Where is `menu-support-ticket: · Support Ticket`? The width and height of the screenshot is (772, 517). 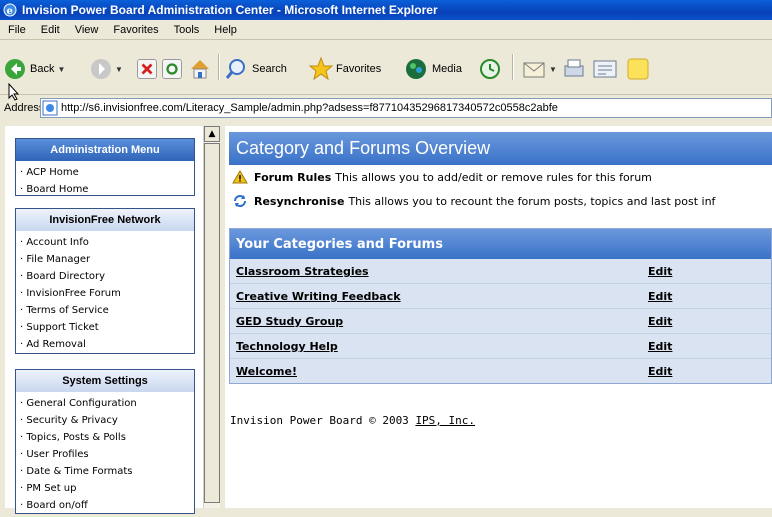 menu-support-ticket: · Support Ticket is located at coordinates (107, 327).